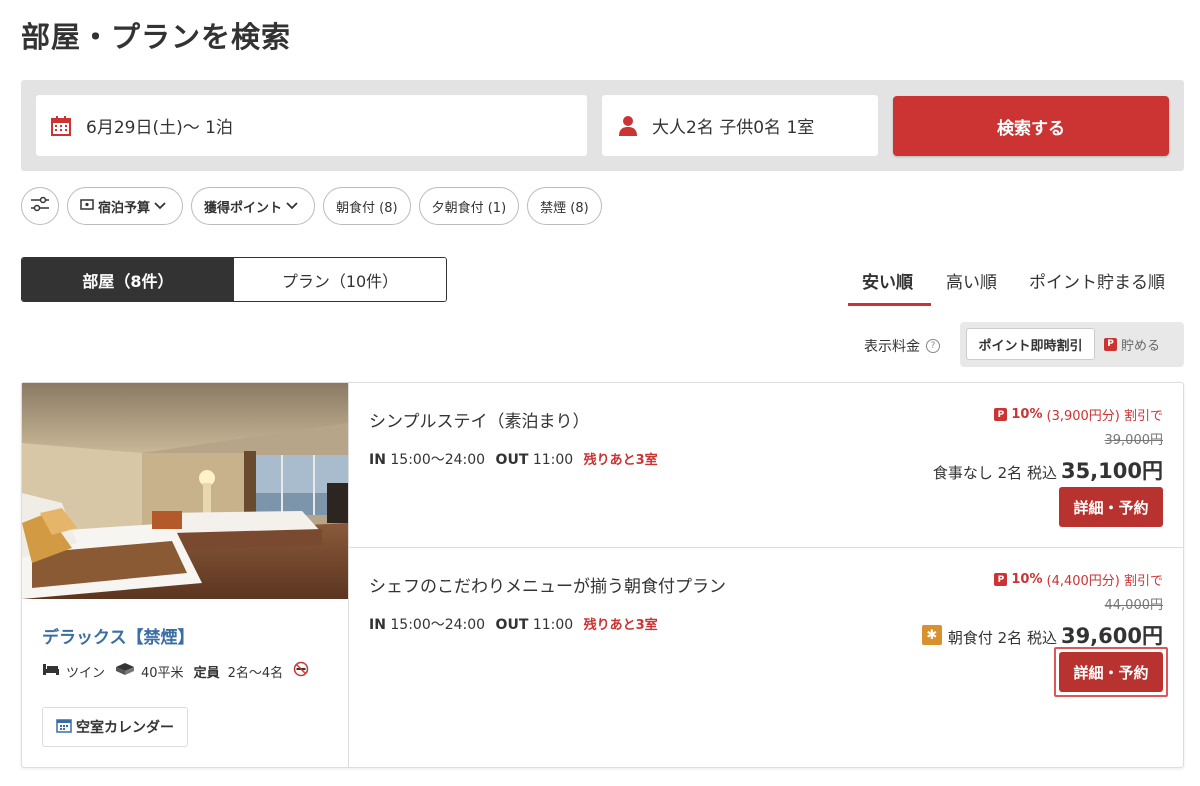 This screenshot has height=786, width=1200. I want to click on final-price: 39,600円, so click(1111, 636).